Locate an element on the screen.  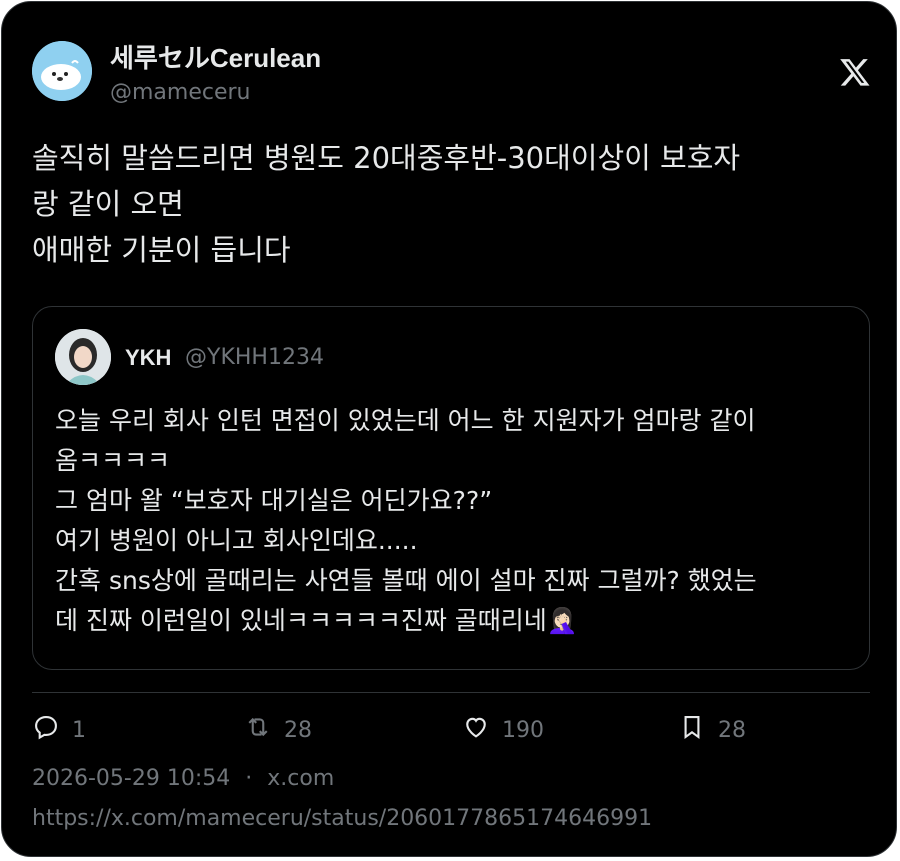
reply-icon is located at coordinates (46, 730).